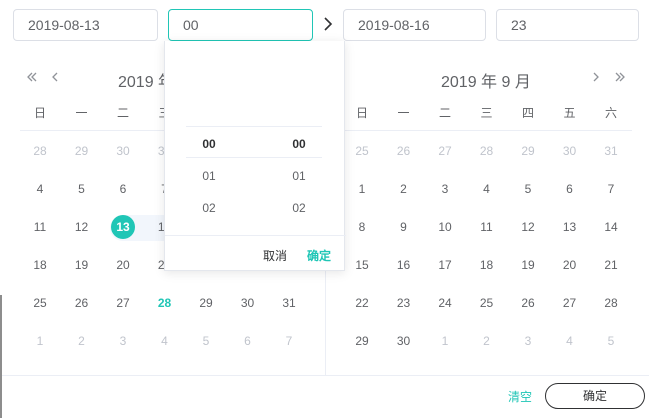 The width and height of the screenshot is (649, 418). Describe the element at coordinates (254, 126) in the screenshot. I see `time-selection-top-line` at that location.